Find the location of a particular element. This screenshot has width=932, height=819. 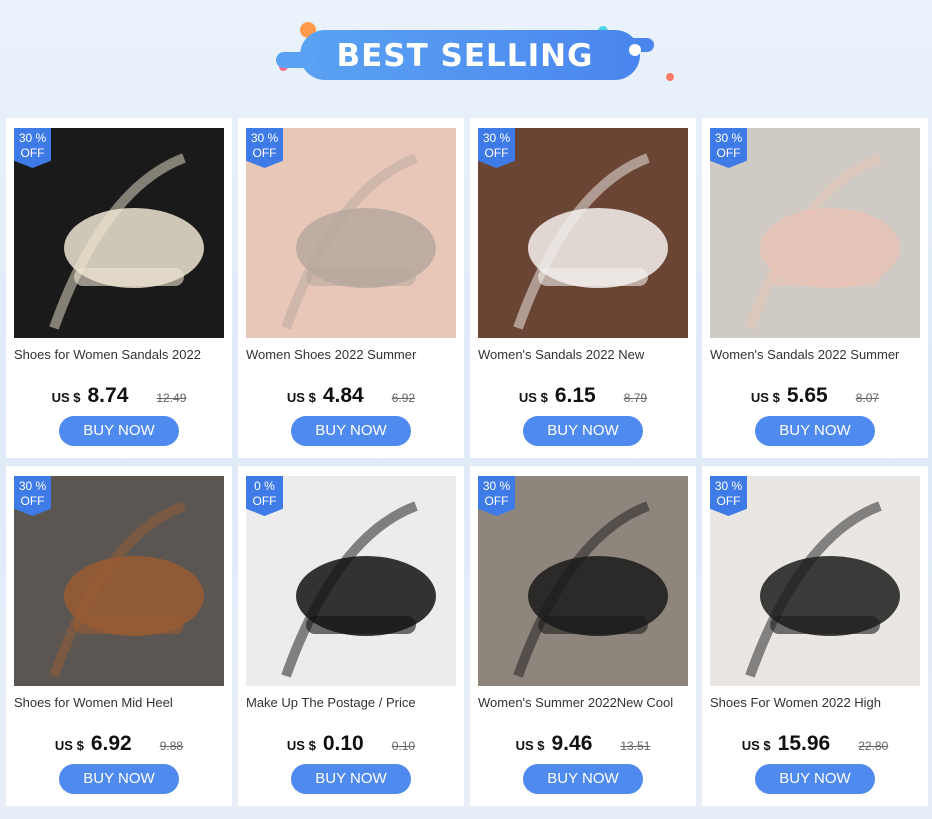

sale-price: 5.65 is located at coordinates (807, 395).